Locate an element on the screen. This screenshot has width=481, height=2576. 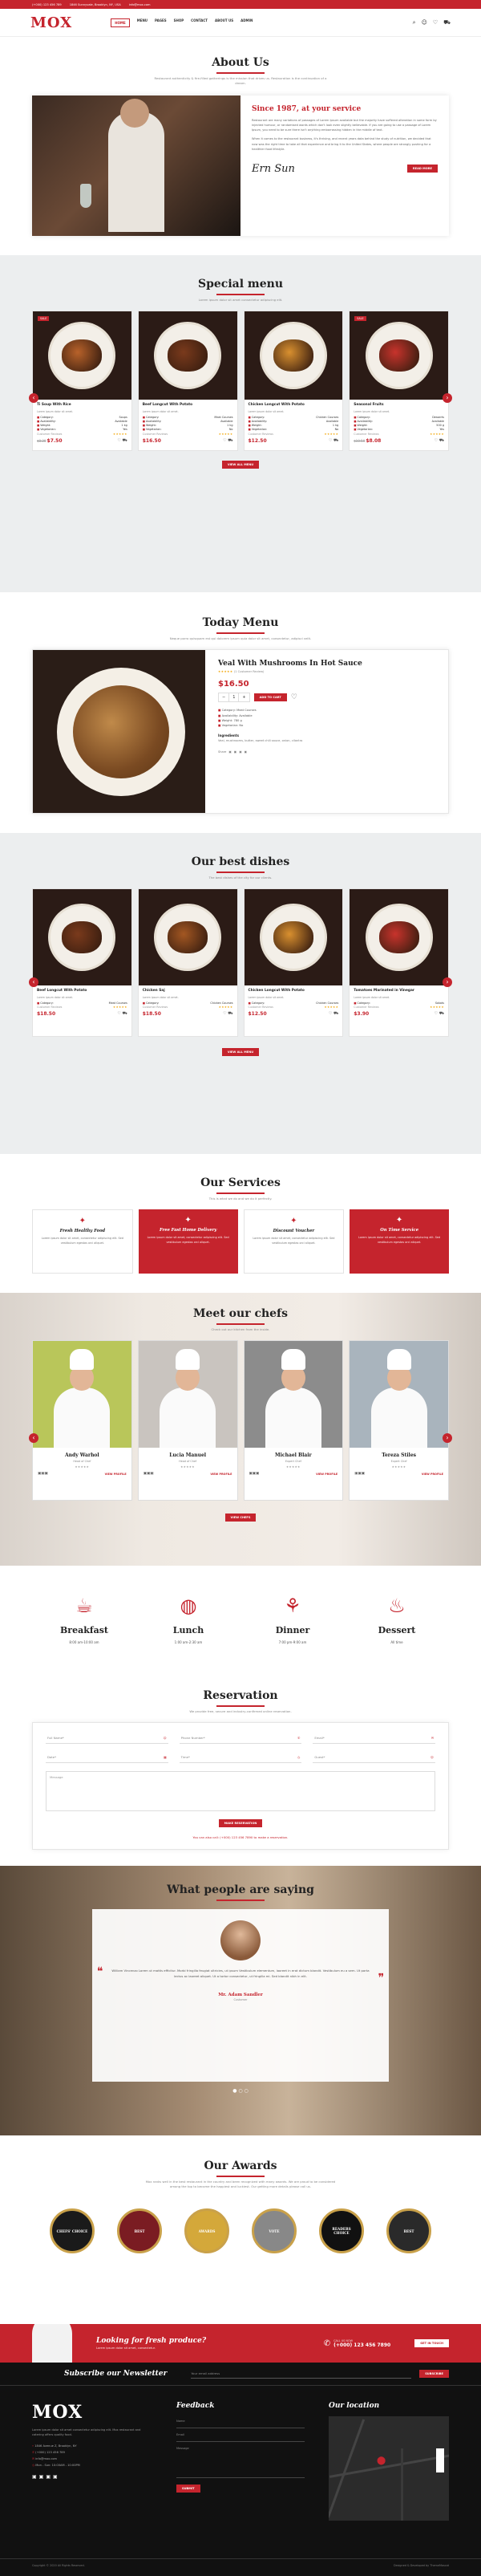
location-map: ⬤ is located at coordinates (389, 2468).